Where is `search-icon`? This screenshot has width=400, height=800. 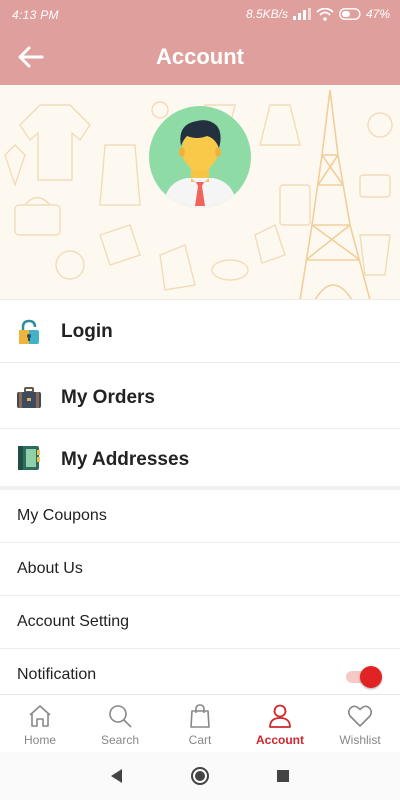 search-icon is located at coordinates (120, 716).